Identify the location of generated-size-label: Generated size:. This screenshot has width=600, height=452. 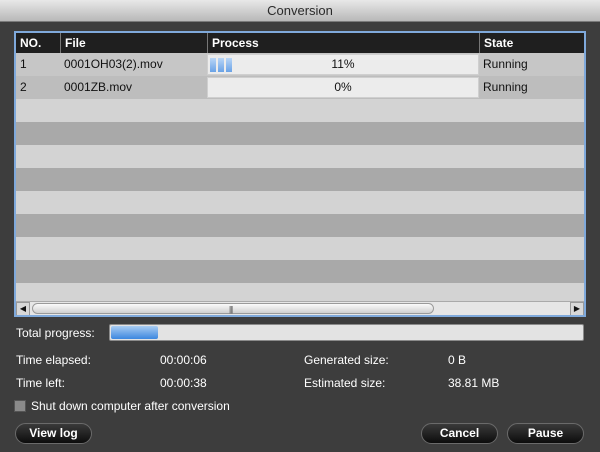
(346, 360).